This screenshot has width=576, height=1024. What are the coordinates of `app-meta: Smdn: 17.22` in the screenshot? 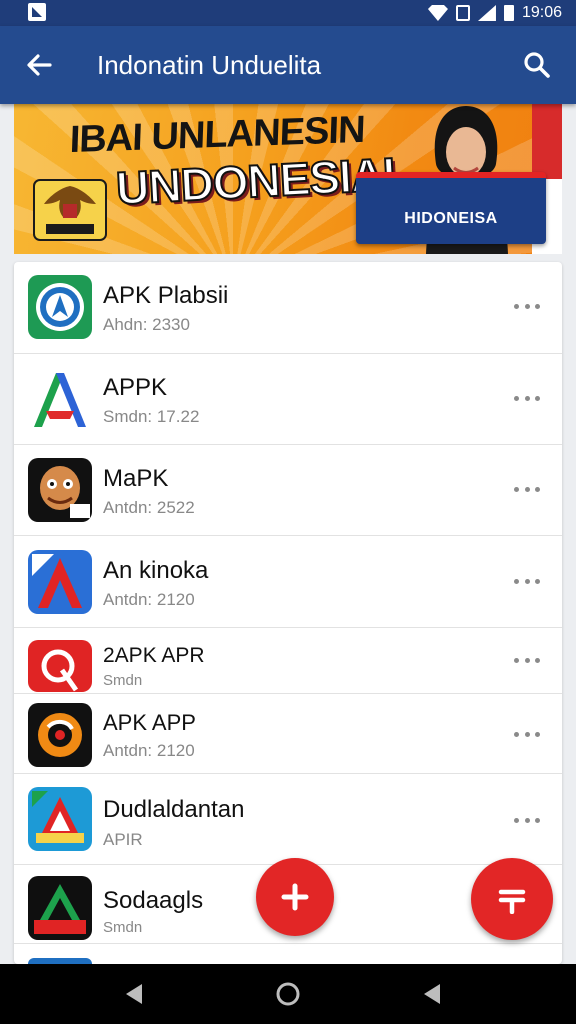 It's located at (151, 416).